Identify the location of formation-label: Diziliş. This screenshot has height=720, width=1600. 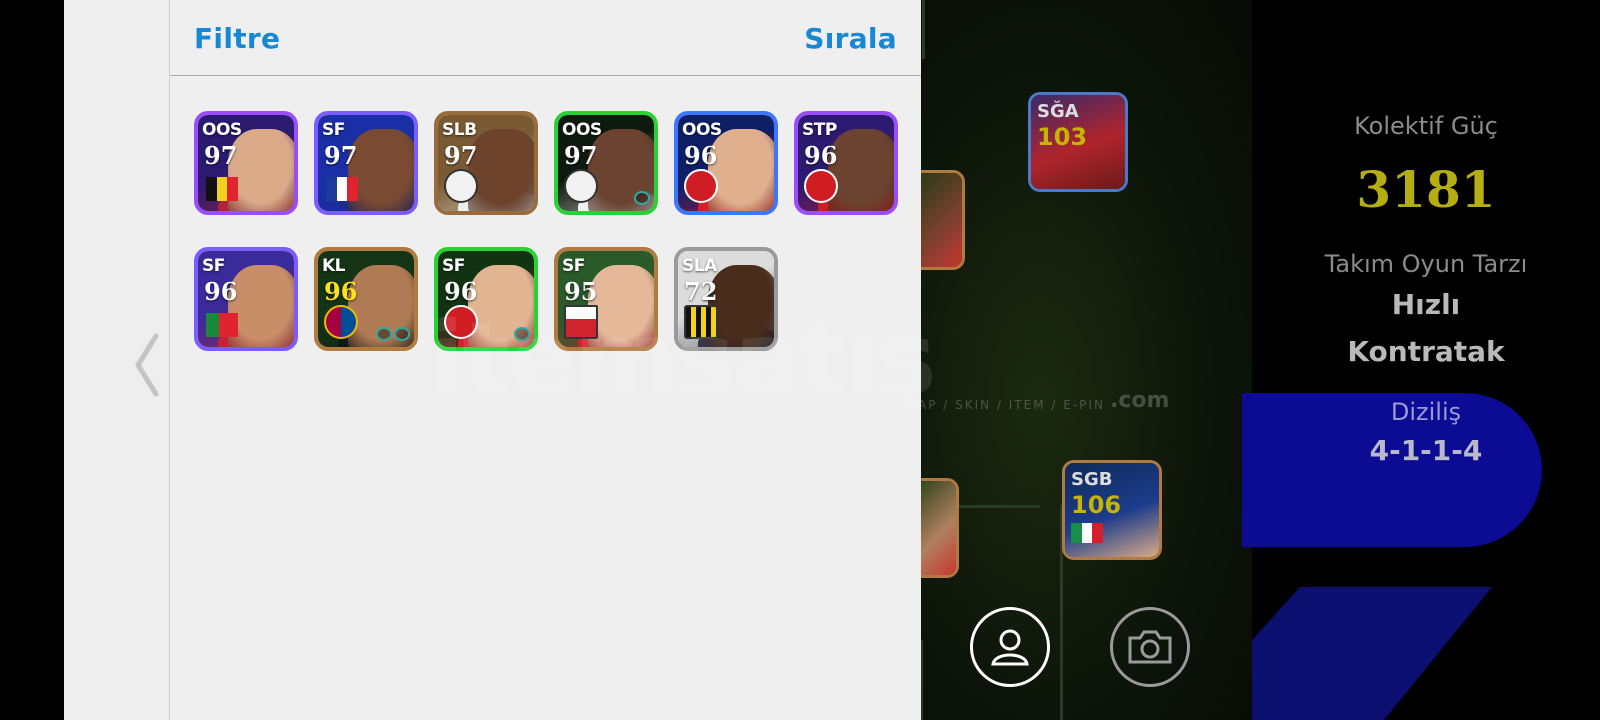
(1426, 412).